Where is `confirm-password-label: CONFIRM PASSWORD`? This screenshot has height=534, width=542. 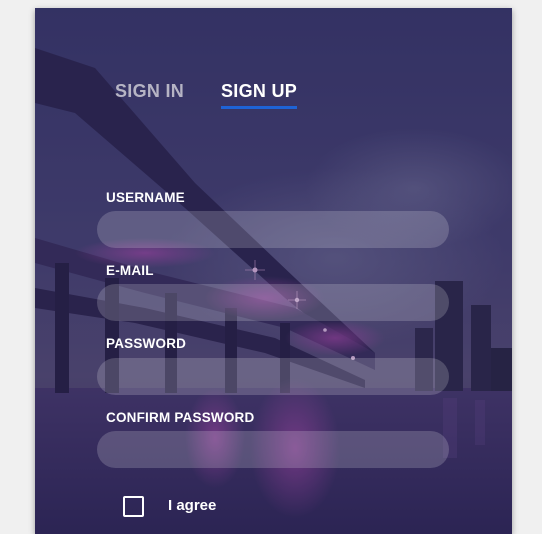 confirm-password-label: CONFIRM PASSWORD is located at coordinates (180, 417).